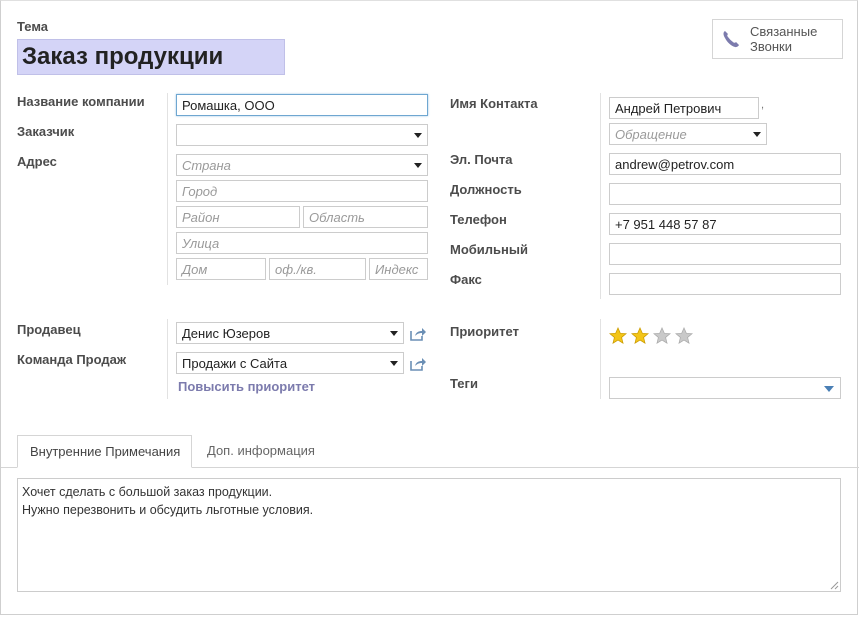 This screenshot has height=618, width=860. Describe the element at coordinates (290, 333) in the screenshot. I see `salesperson-select: Денис Юзеров` at that location.